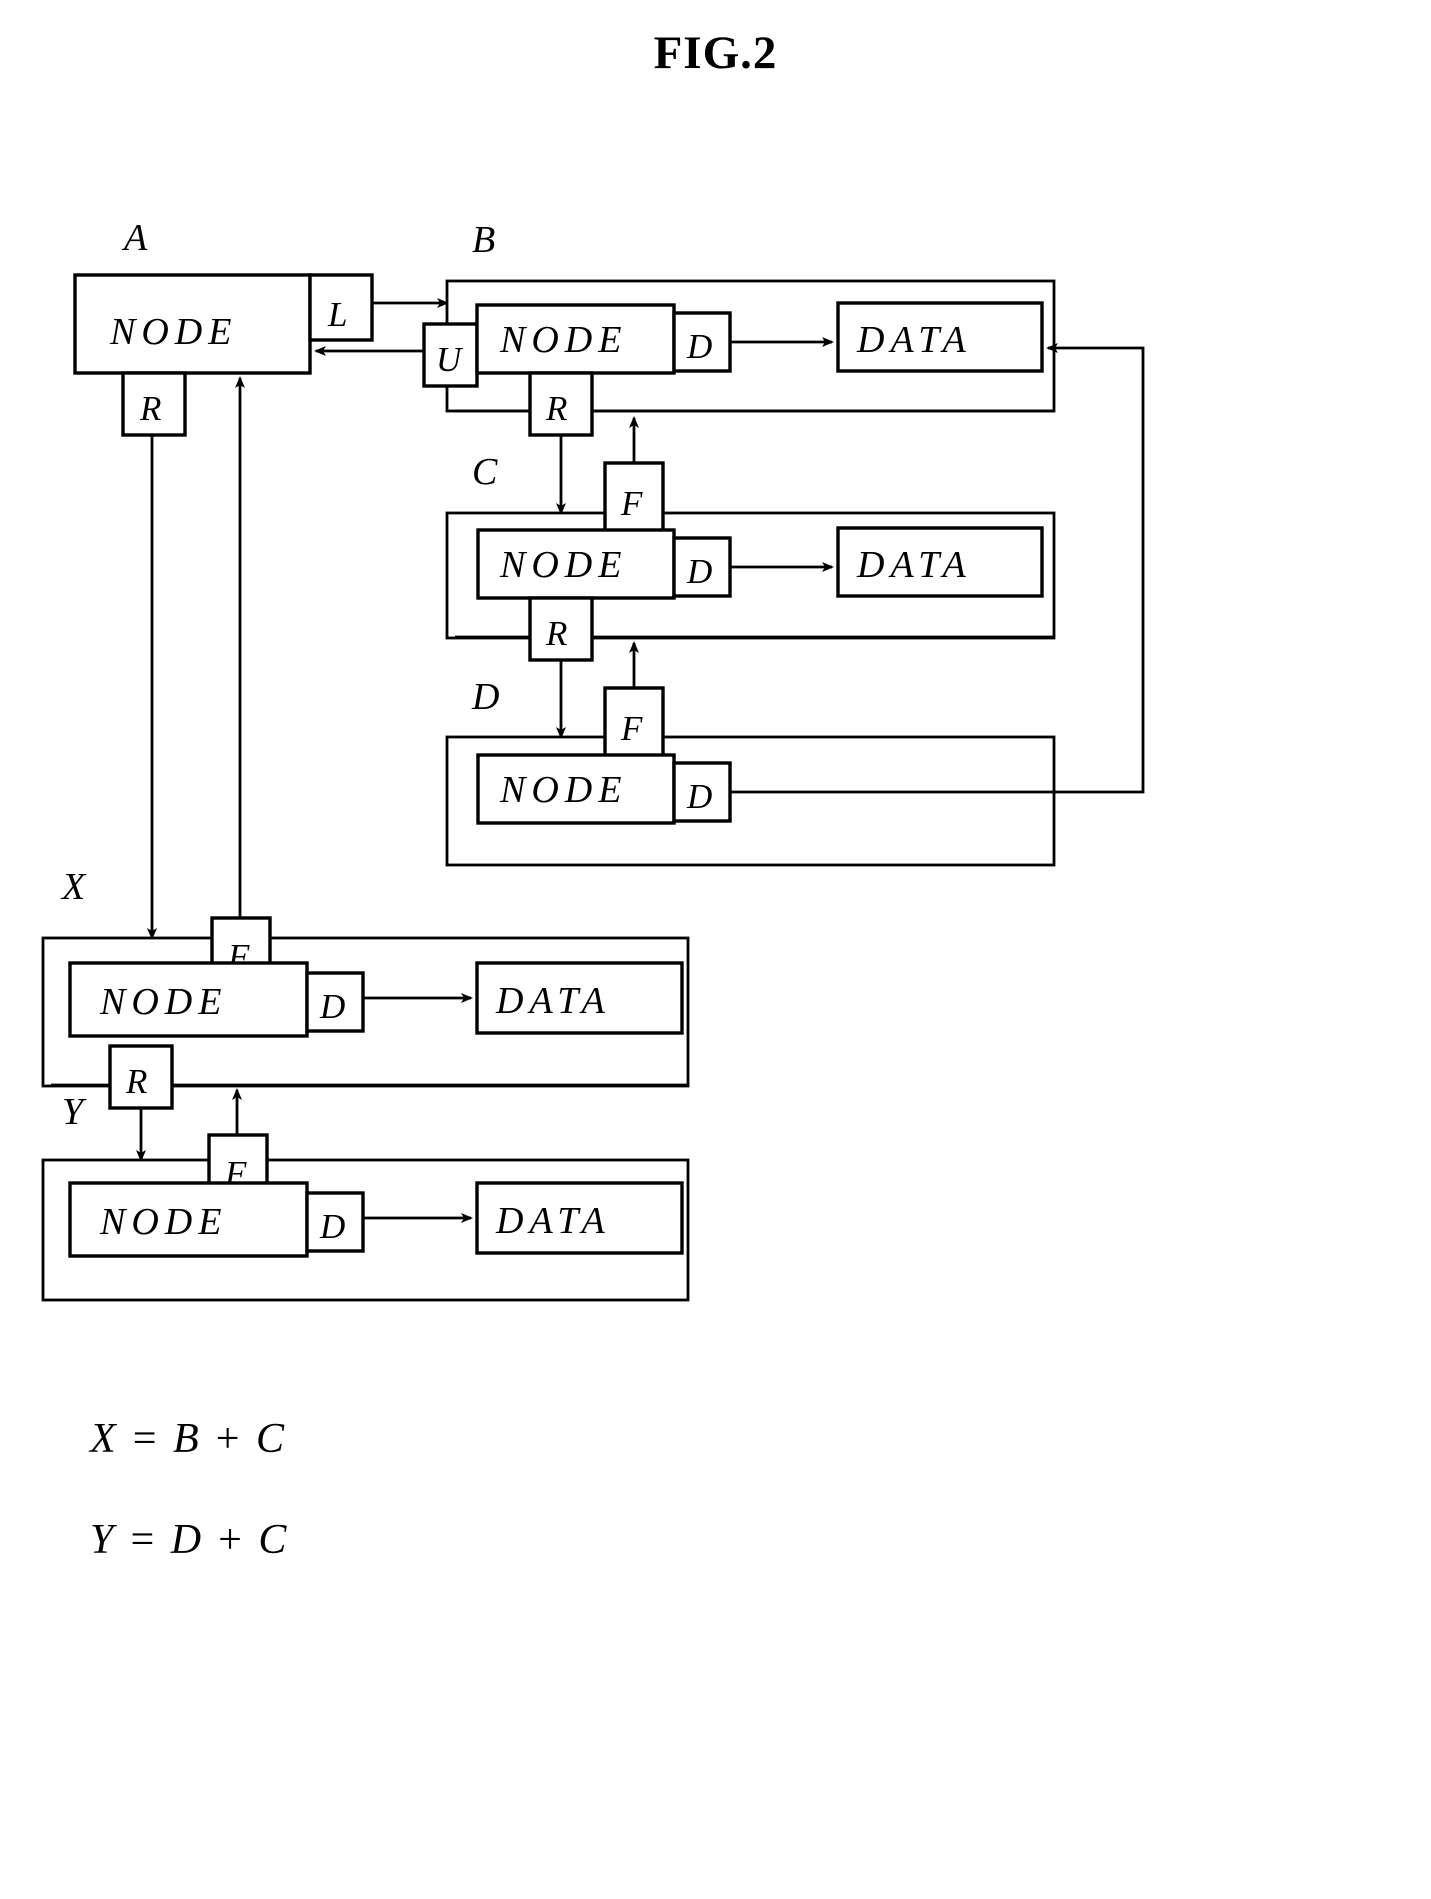  I want to click on group-d: D F NODE D, so click(750, 771).